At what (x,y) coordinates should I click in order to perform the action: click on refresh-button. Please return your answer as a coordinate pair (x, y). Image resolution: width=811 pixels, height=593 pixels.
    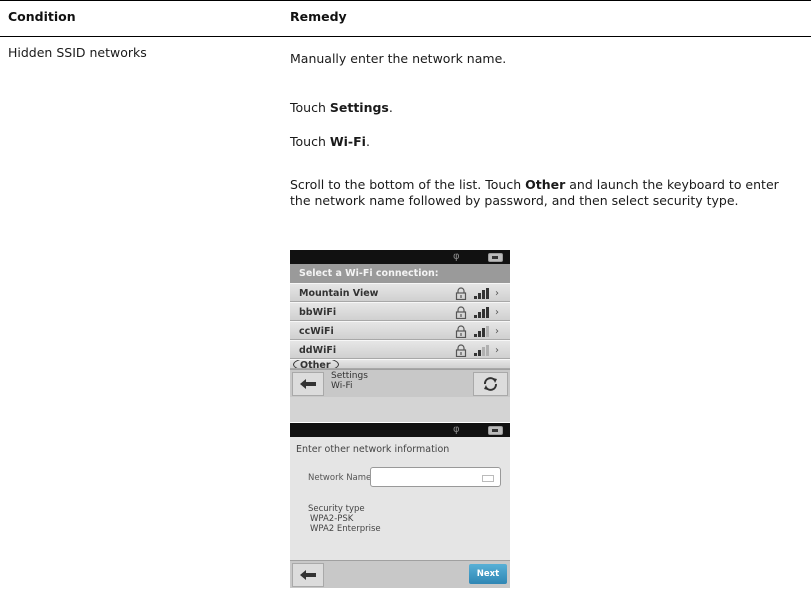
    Looking at the image, I should click on (490, 384).